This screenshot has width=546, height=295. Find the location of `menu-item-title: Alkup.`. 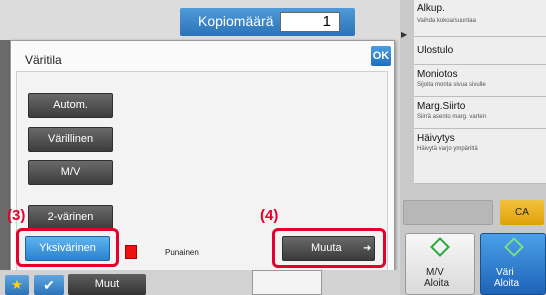

menu-item-title: Alkup. is located at coordinates (431, 8).